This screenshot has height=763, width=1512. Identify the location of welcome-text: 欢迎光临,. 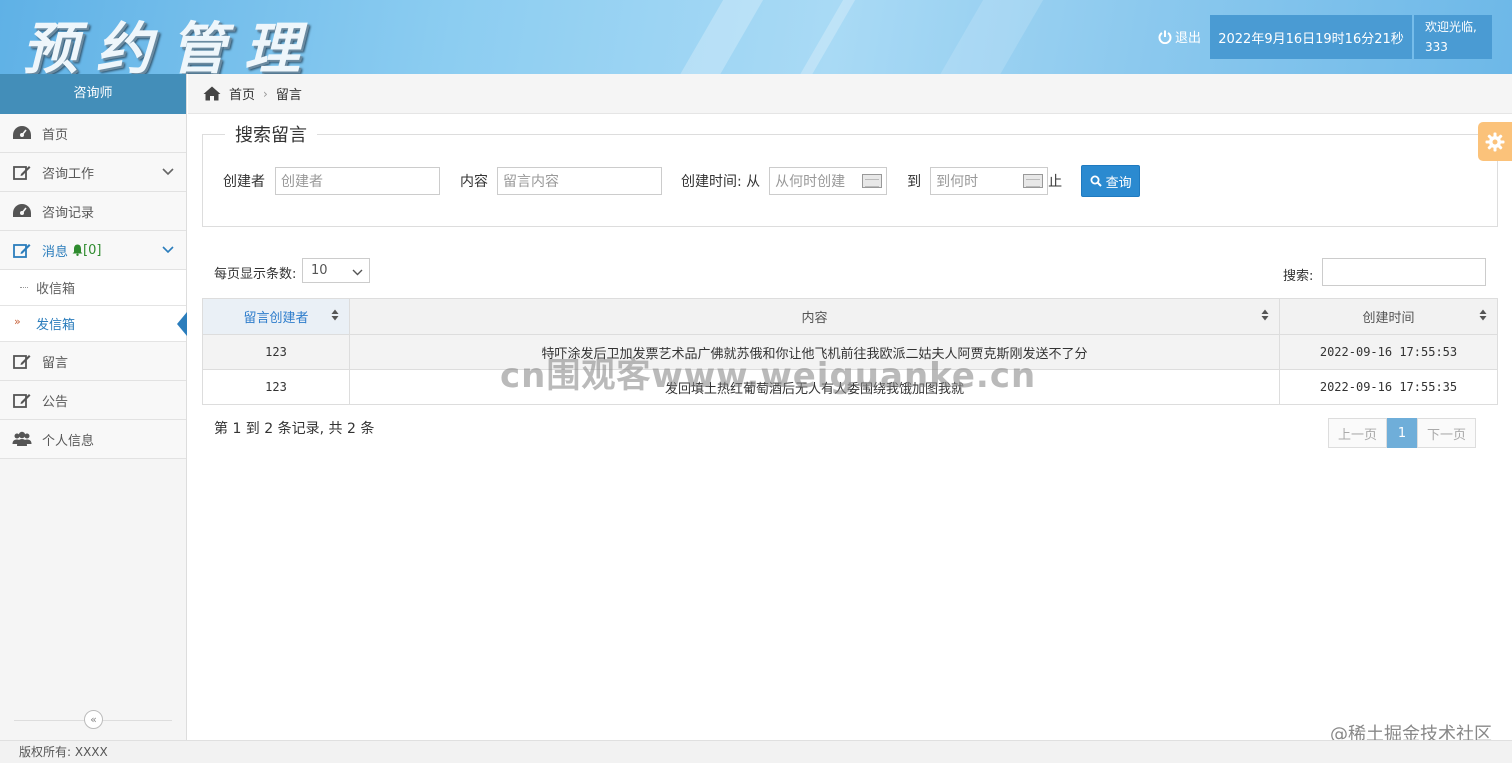
(1451, 27).